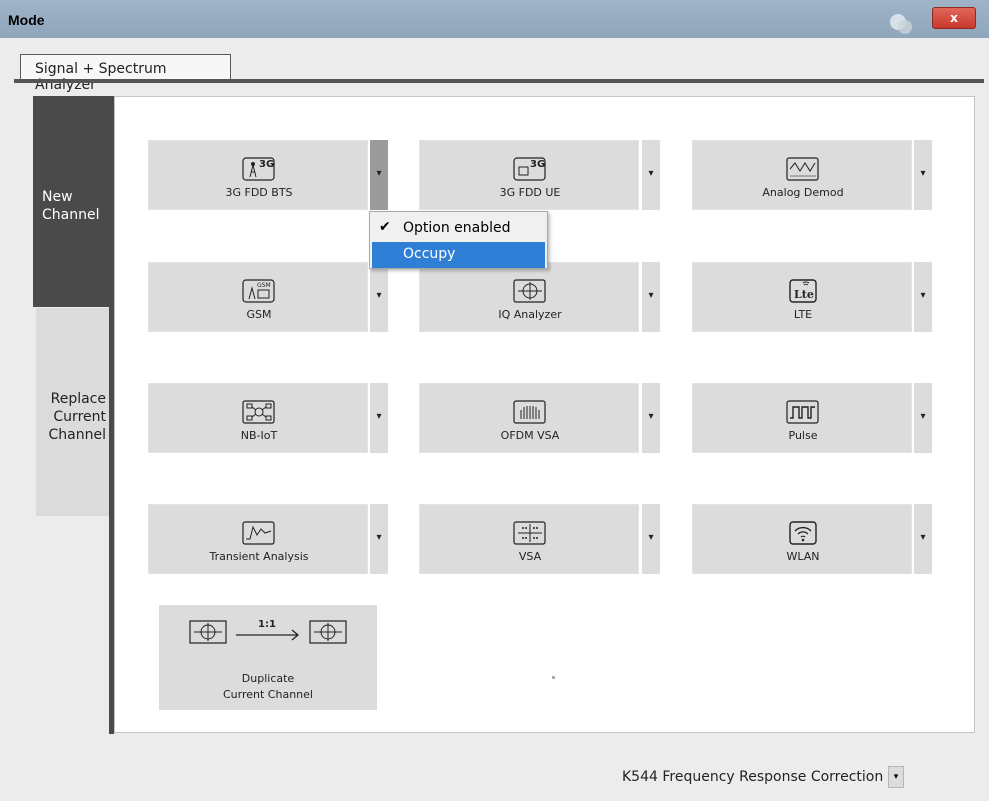 This screenshot has width=989, height=801. I want to click on app-tile-transient-analysis: Transient Analysis, so click(258, 539).